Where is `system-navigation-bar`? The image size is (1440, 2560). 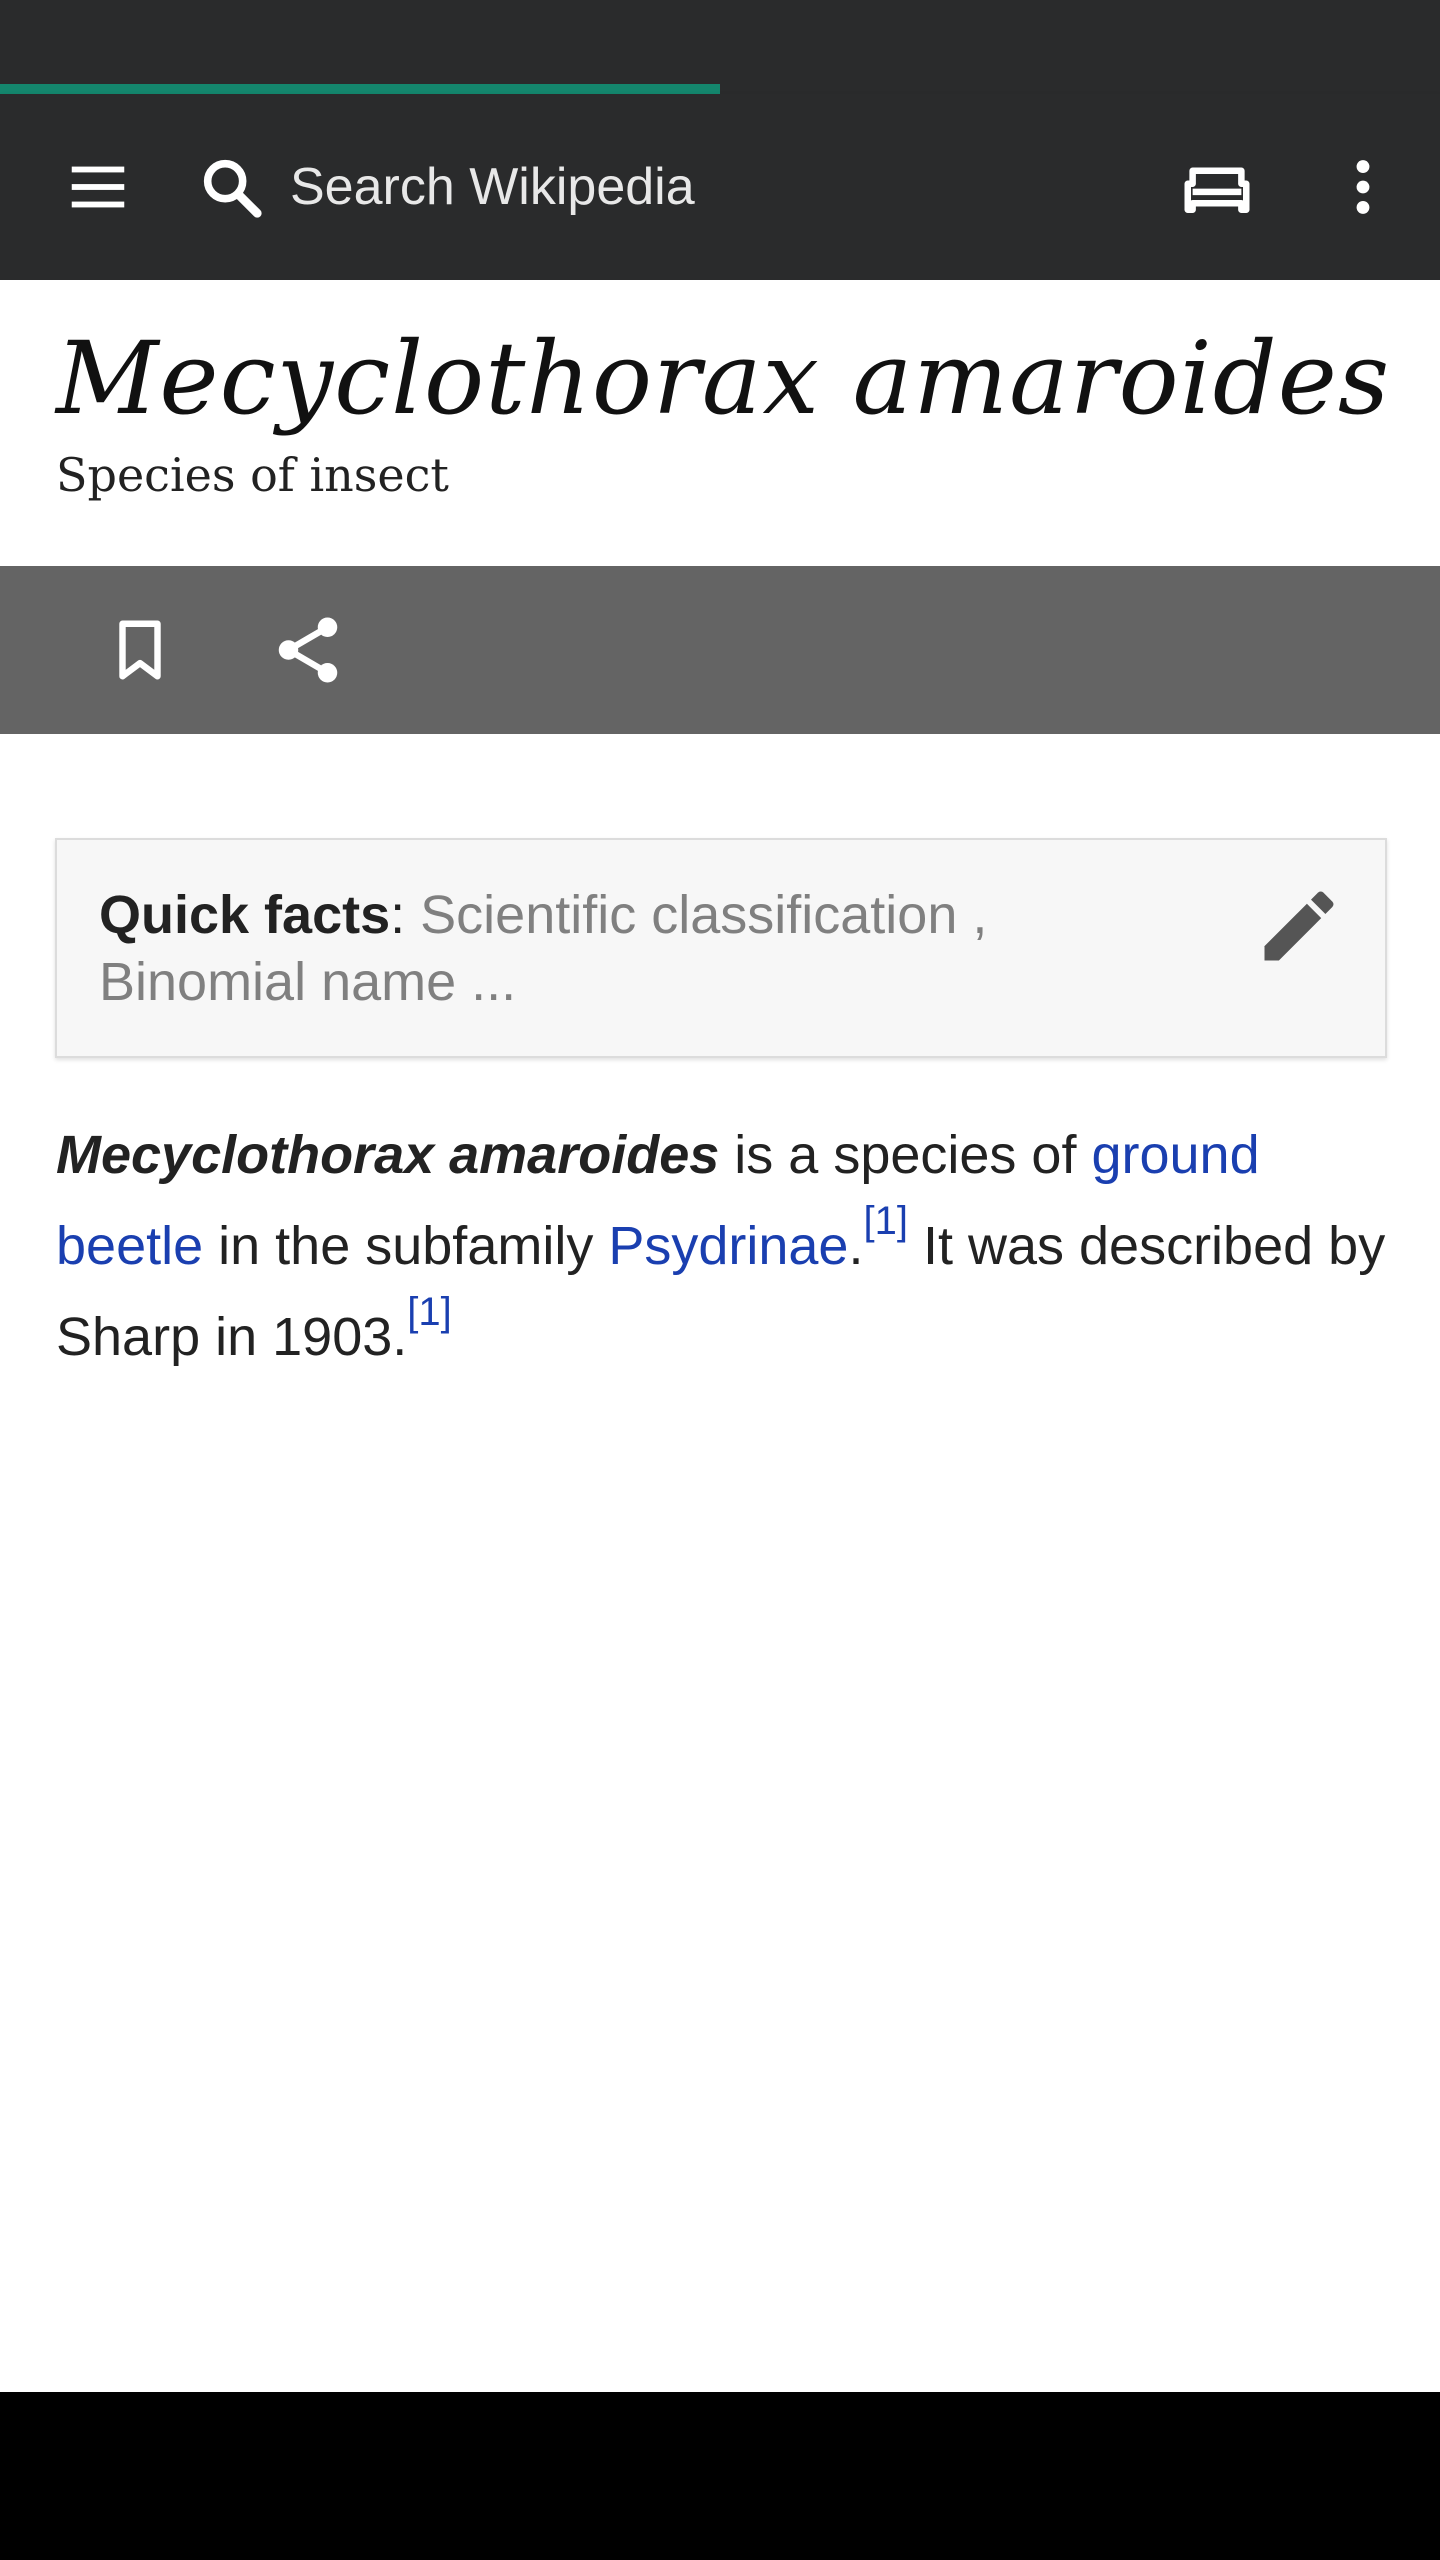 system-navigation-bar is located at coordinates (720, 2476).